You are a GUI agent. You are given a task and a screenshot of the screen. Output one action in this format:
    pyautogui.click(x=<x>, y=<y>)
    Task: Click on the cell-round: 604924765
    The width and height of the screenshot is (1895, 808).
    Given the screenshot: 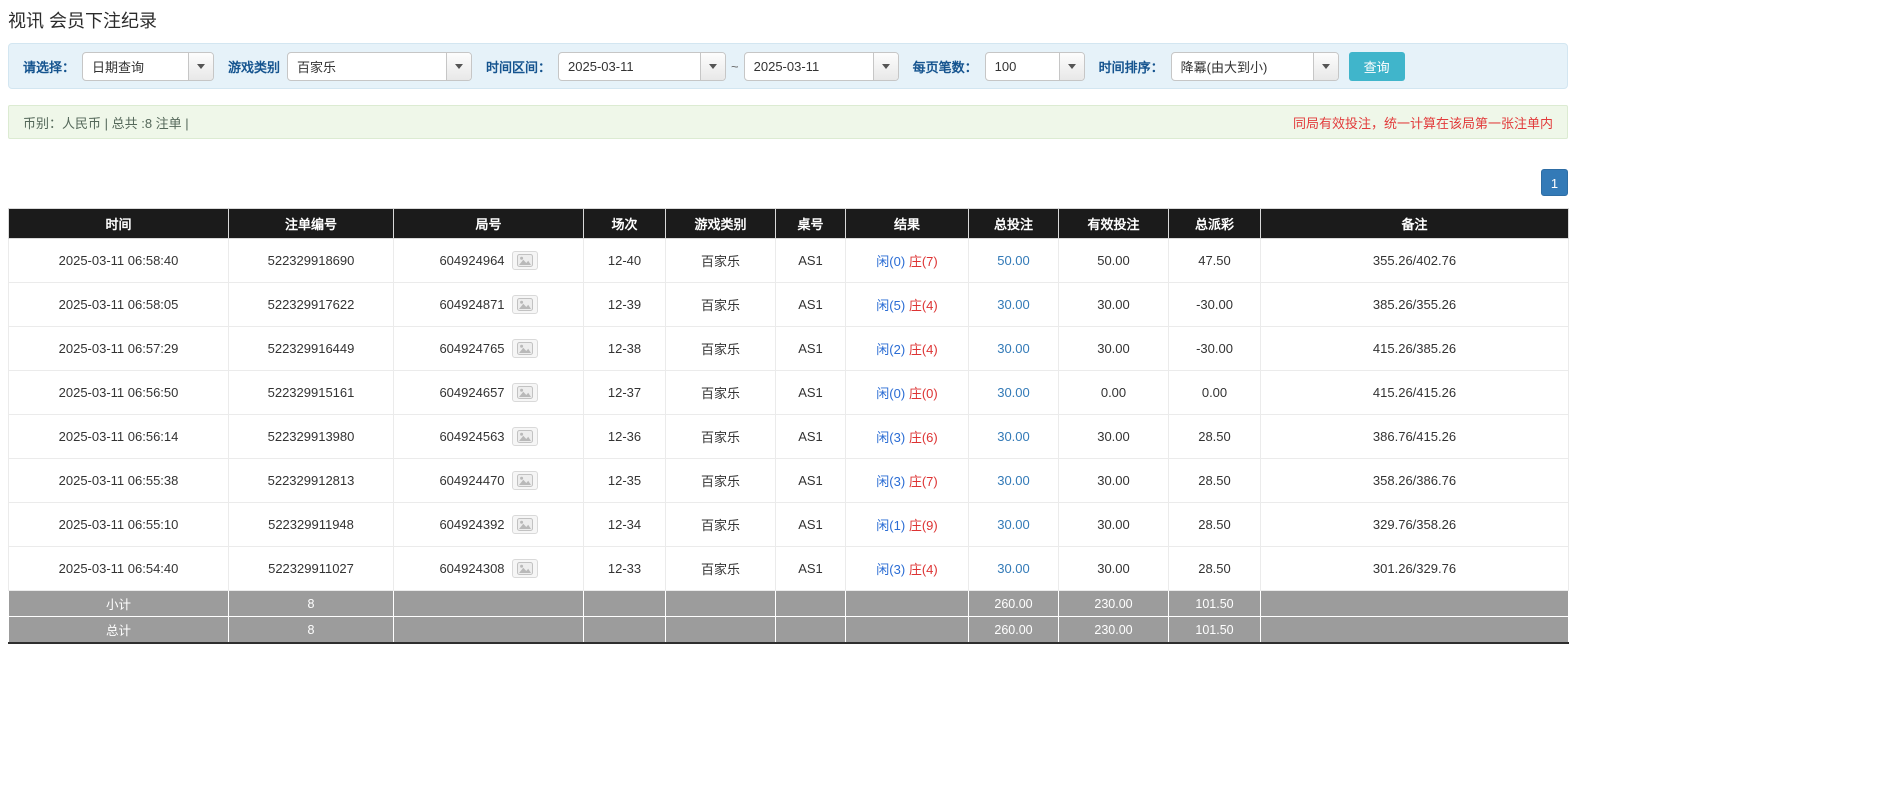 What is the action you would take?
    pyautogui.click(x=488, y=348)
    